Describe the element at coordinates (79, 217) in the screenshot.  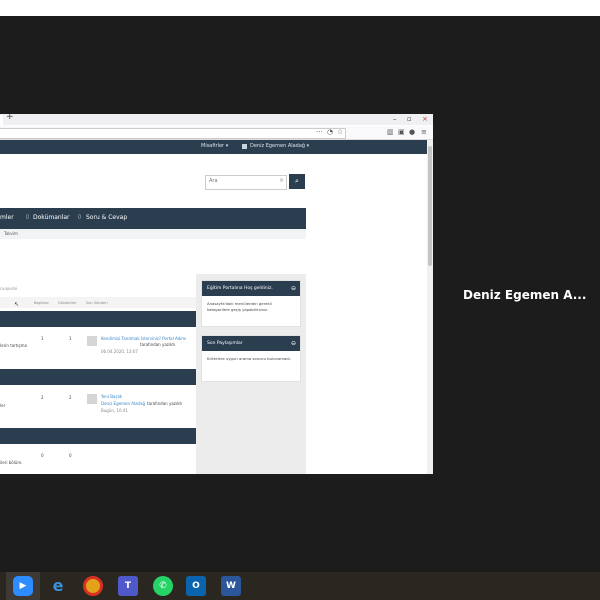
I see `question-icon: ▯` at that location.